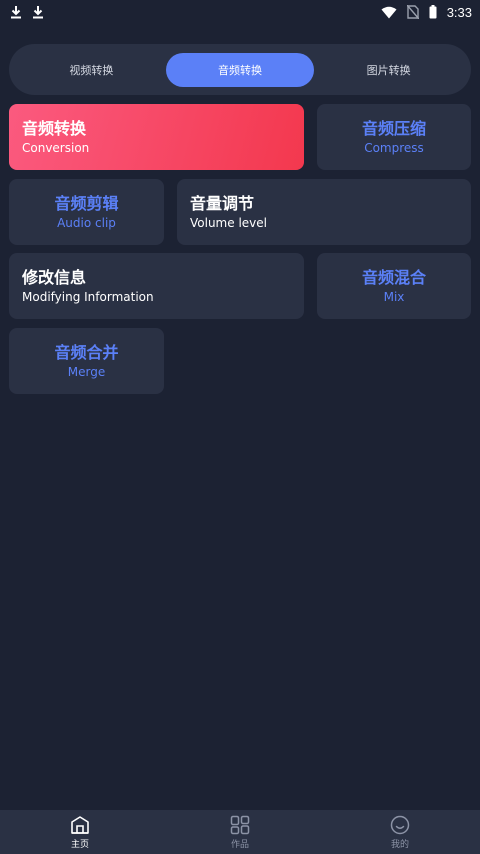 The height and width of the screenshot is (854, 480). What do you see at coordinates (394, 296) in the screenshot?
I see `card-subtitle: Mix` at bounding box center [394, 296].